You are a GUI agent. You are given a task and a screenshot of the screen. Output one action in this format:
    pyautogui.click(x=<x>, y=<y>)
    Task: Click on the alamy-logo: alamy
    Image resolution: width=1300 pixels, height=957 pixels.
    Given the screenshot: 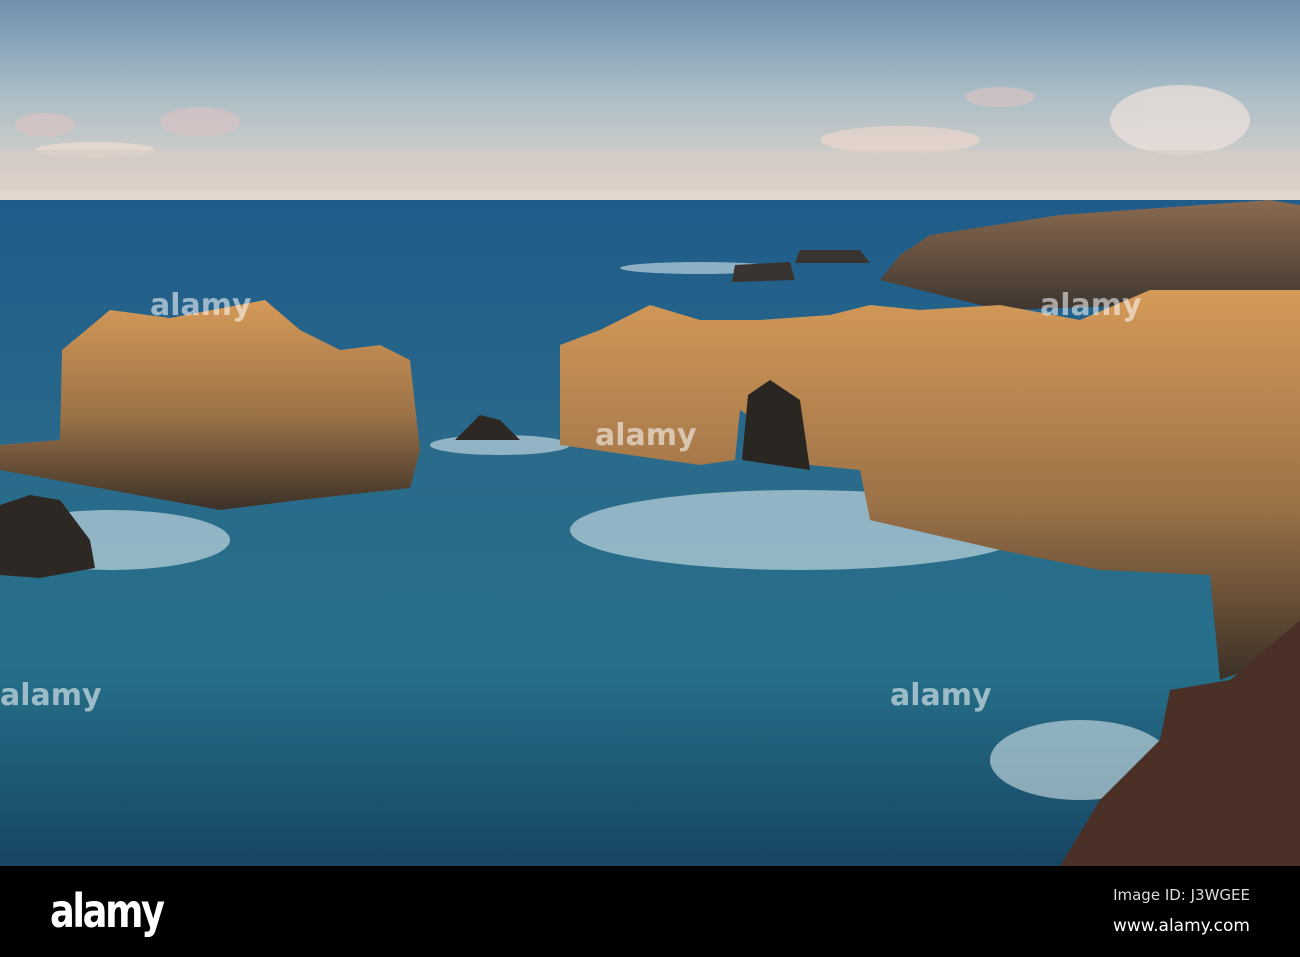 What is the action you would take?
    pyautogui.click(x=107, y=911)
    